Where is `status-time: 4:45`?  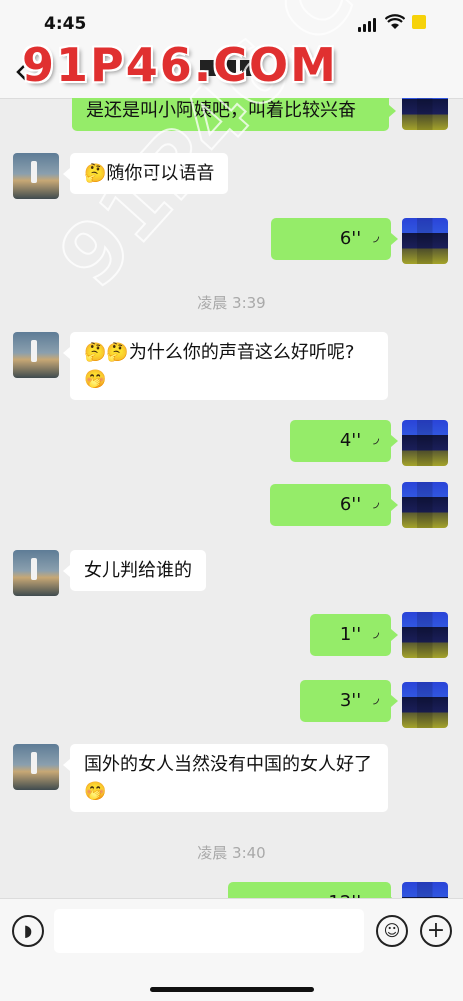 status-time: 4:45 is located at coordinates (65, 24).